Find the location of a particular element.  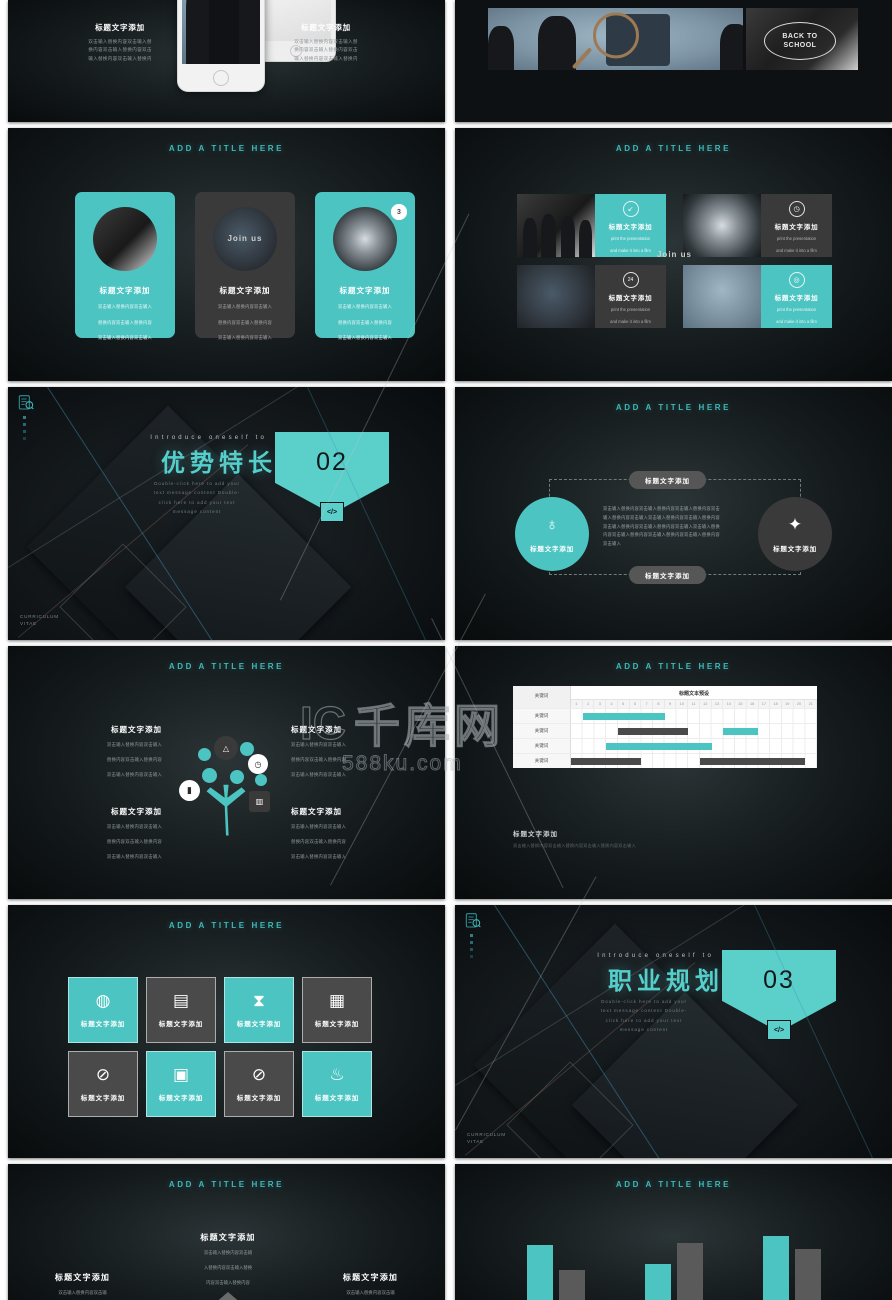

bar-group: 53%82% is located at coordinates (673, 1265).